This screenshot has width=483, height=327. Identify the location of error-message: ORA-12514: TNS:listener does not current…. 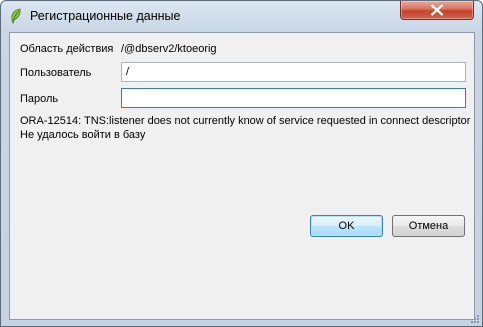
(245, 121).